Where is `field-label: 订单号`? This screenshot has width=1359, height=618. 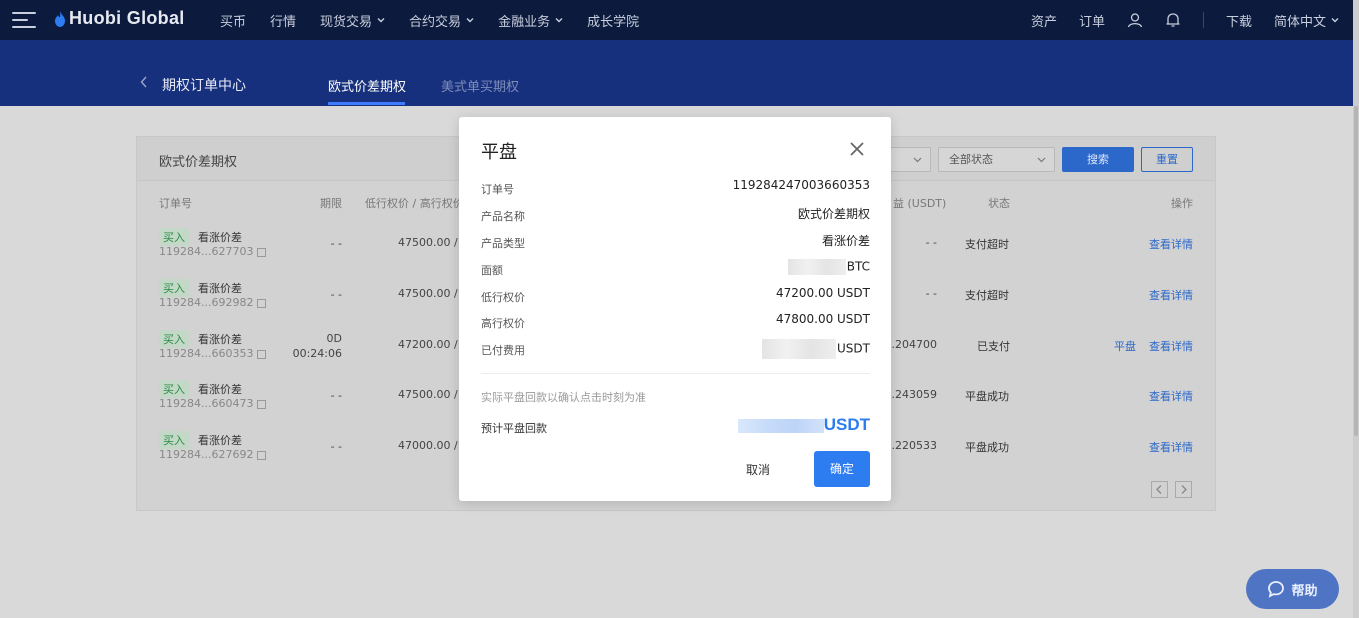 field-label: 订单号 is located at coordinates (497, 189).